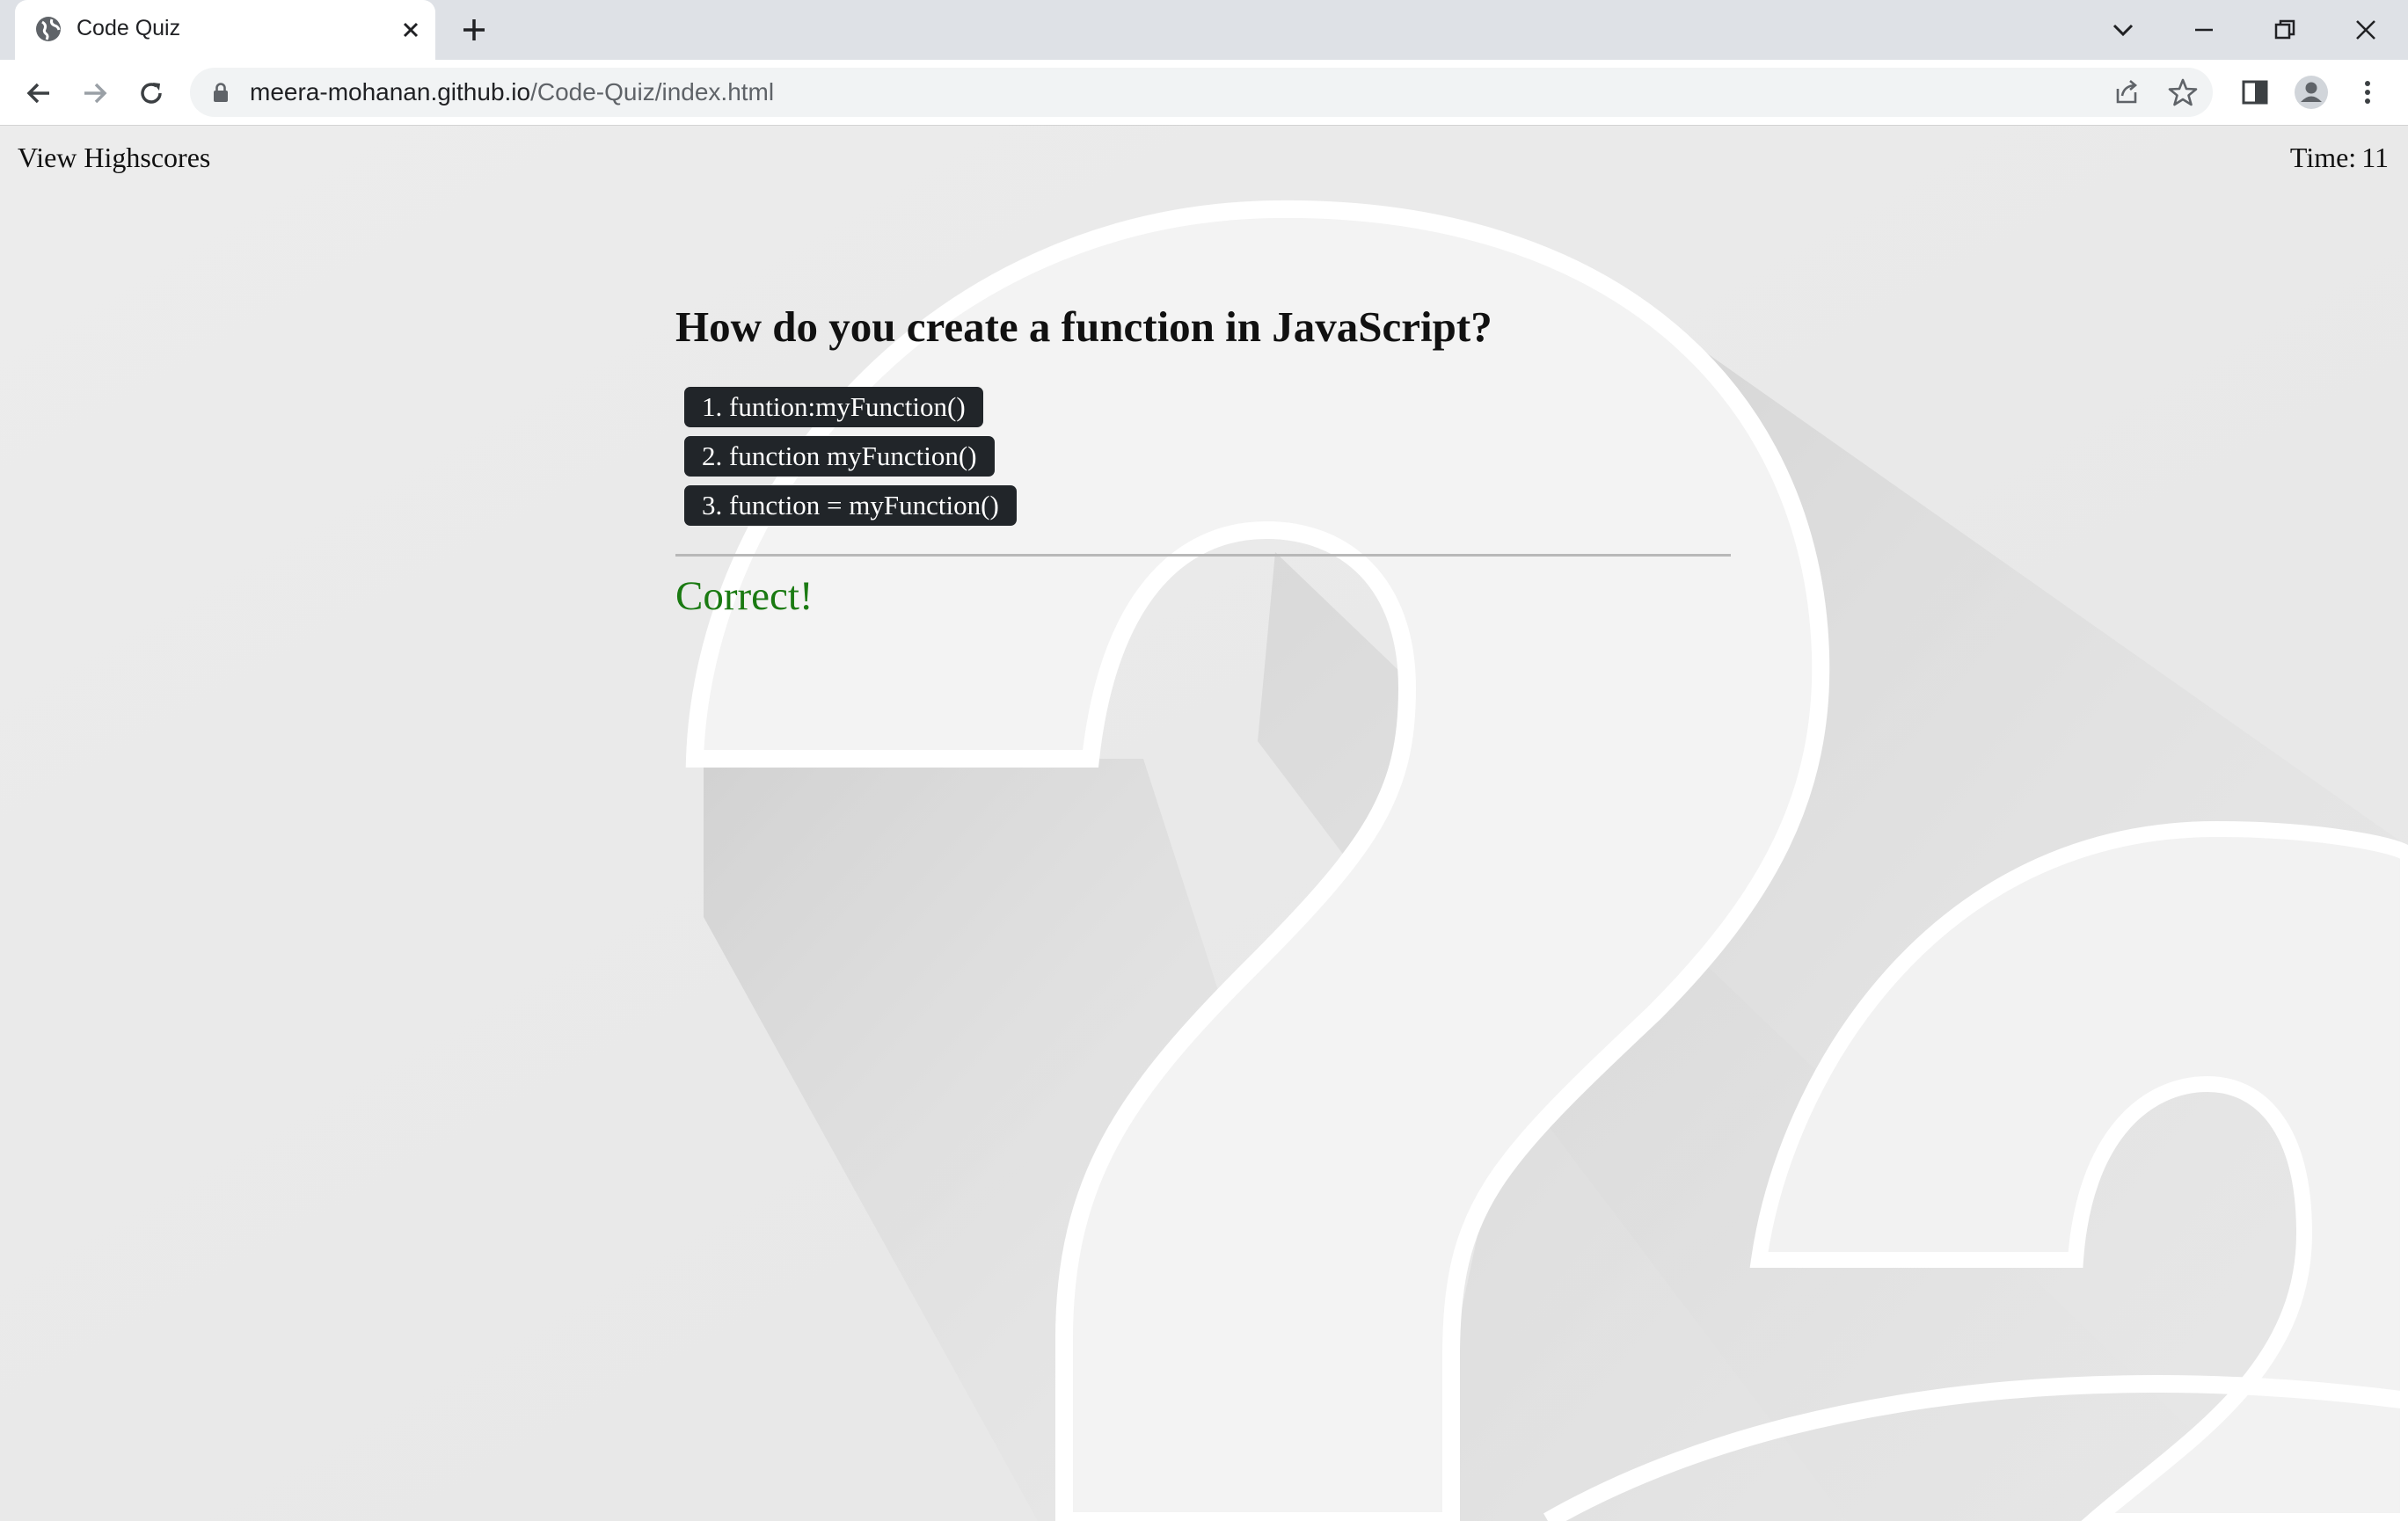 This screenshot has width=2408, height=1521. I want to click on close-icon, so click(410, 30).